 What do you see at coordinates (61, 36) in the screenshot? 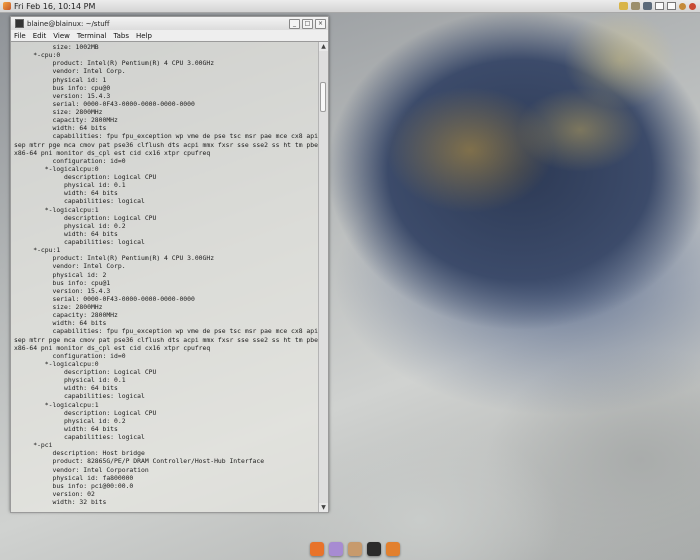
I see `menu-view: View` at bounding box center [61, 36].